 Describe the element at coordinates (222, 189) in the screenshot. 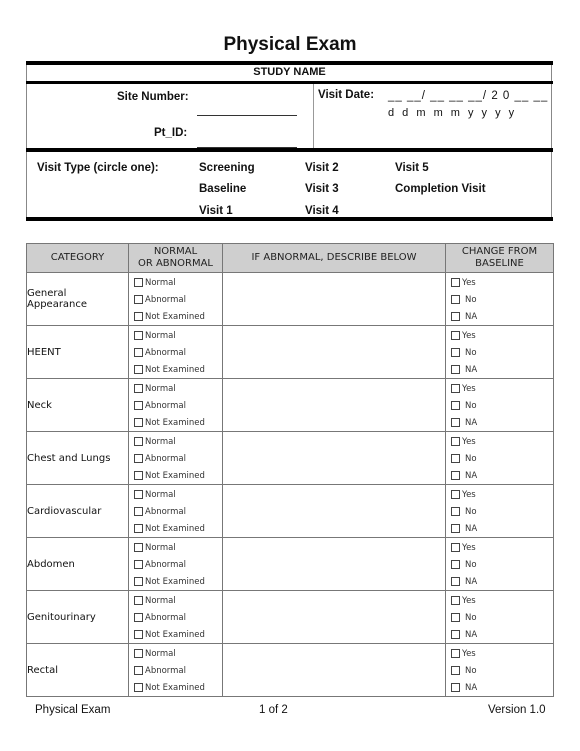

I see `visit-type-baseline: Baseline` at that location.